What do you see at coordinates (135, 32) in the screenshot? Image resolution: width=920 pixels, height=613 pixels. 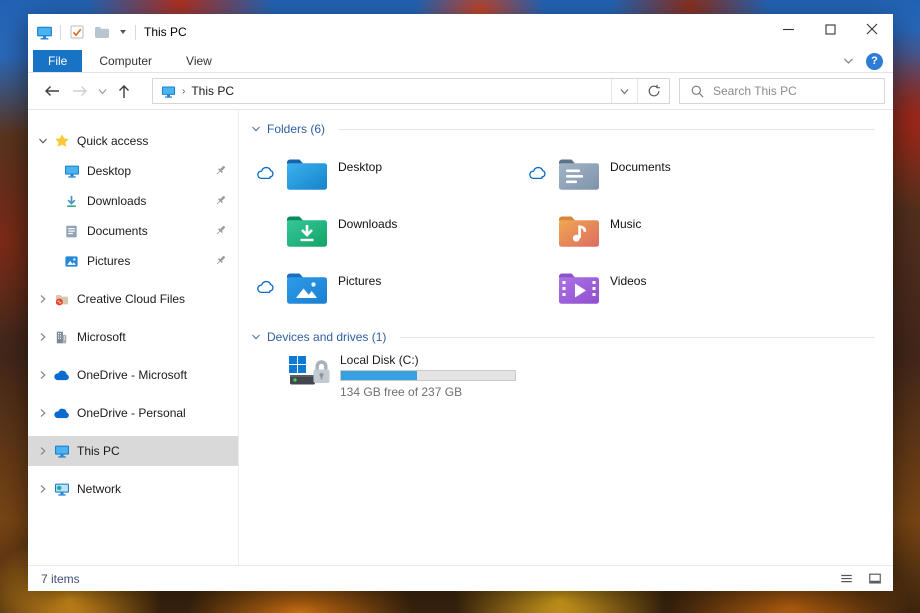 I see `qat-separator` at bounding box center [135, 32].